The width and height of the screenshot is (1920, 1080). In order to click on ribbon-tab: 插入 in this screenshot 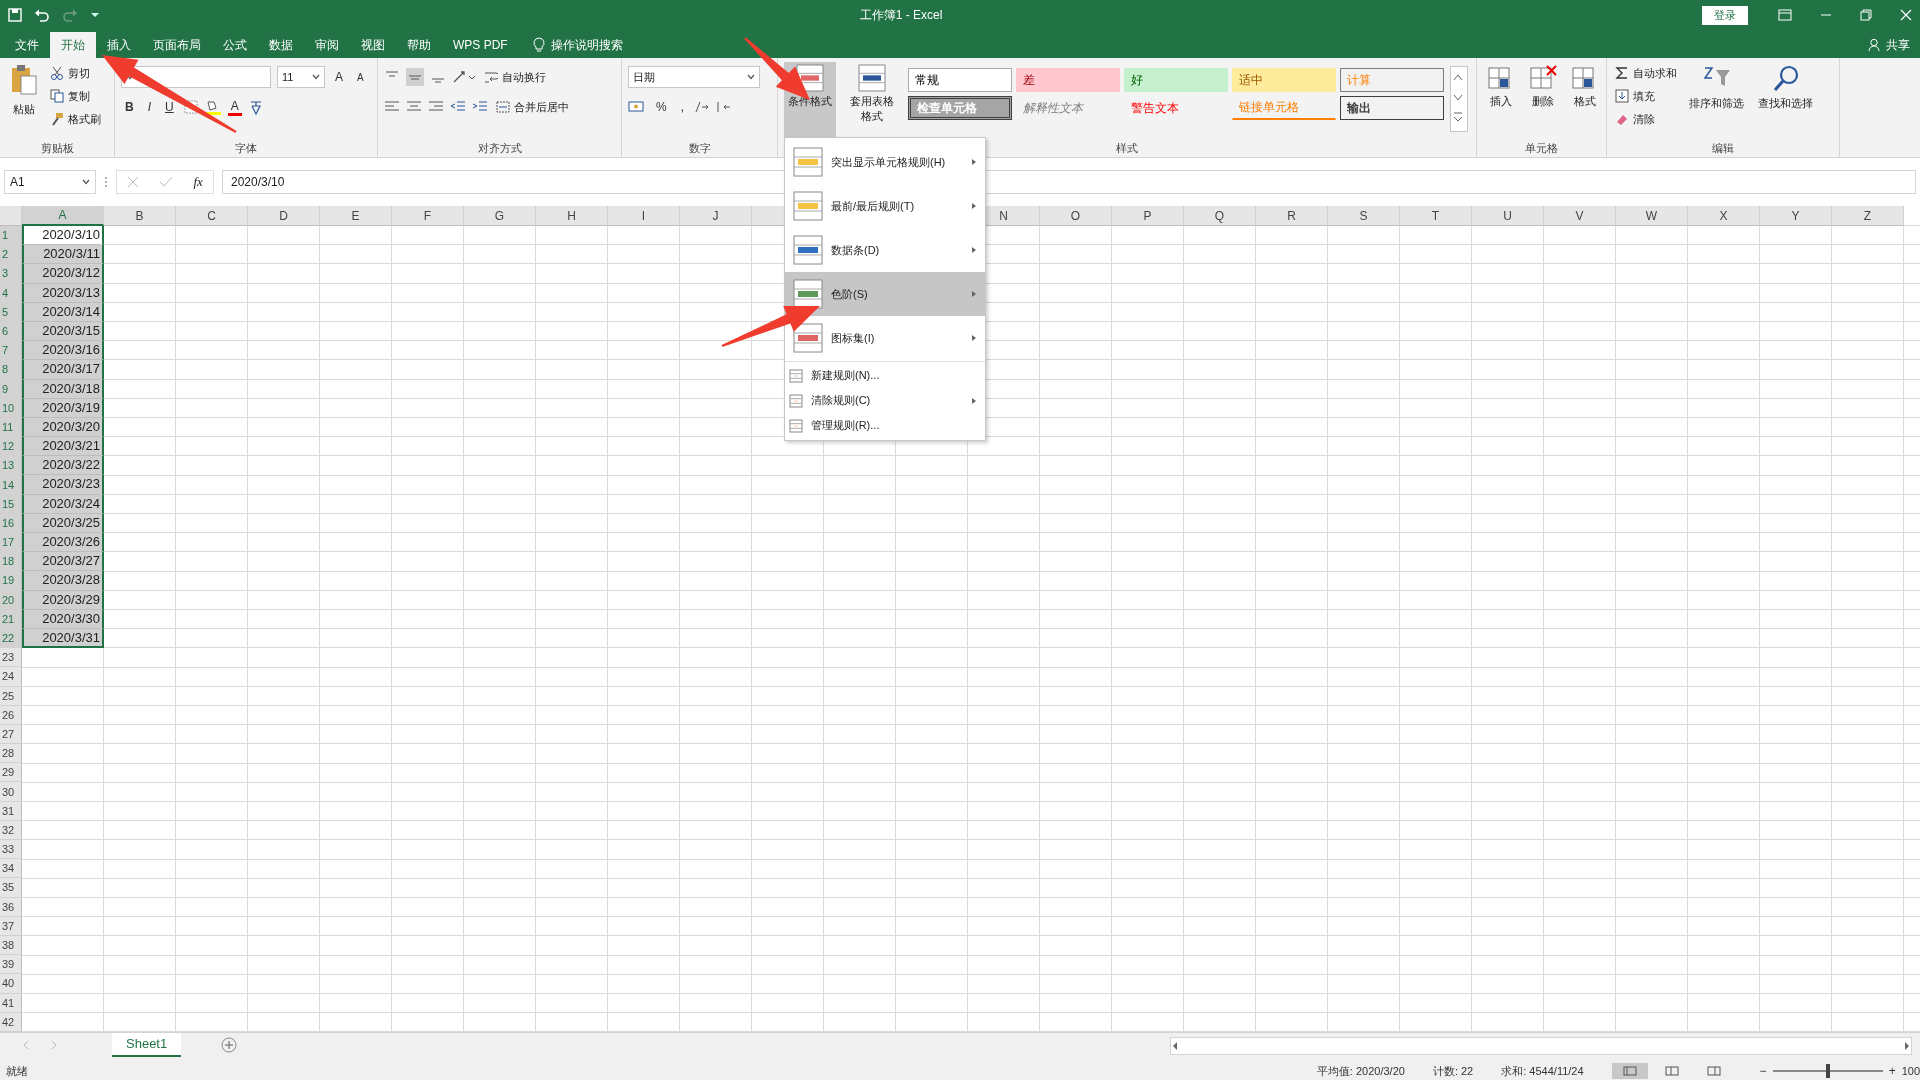, I will do `click(119, 45)`.